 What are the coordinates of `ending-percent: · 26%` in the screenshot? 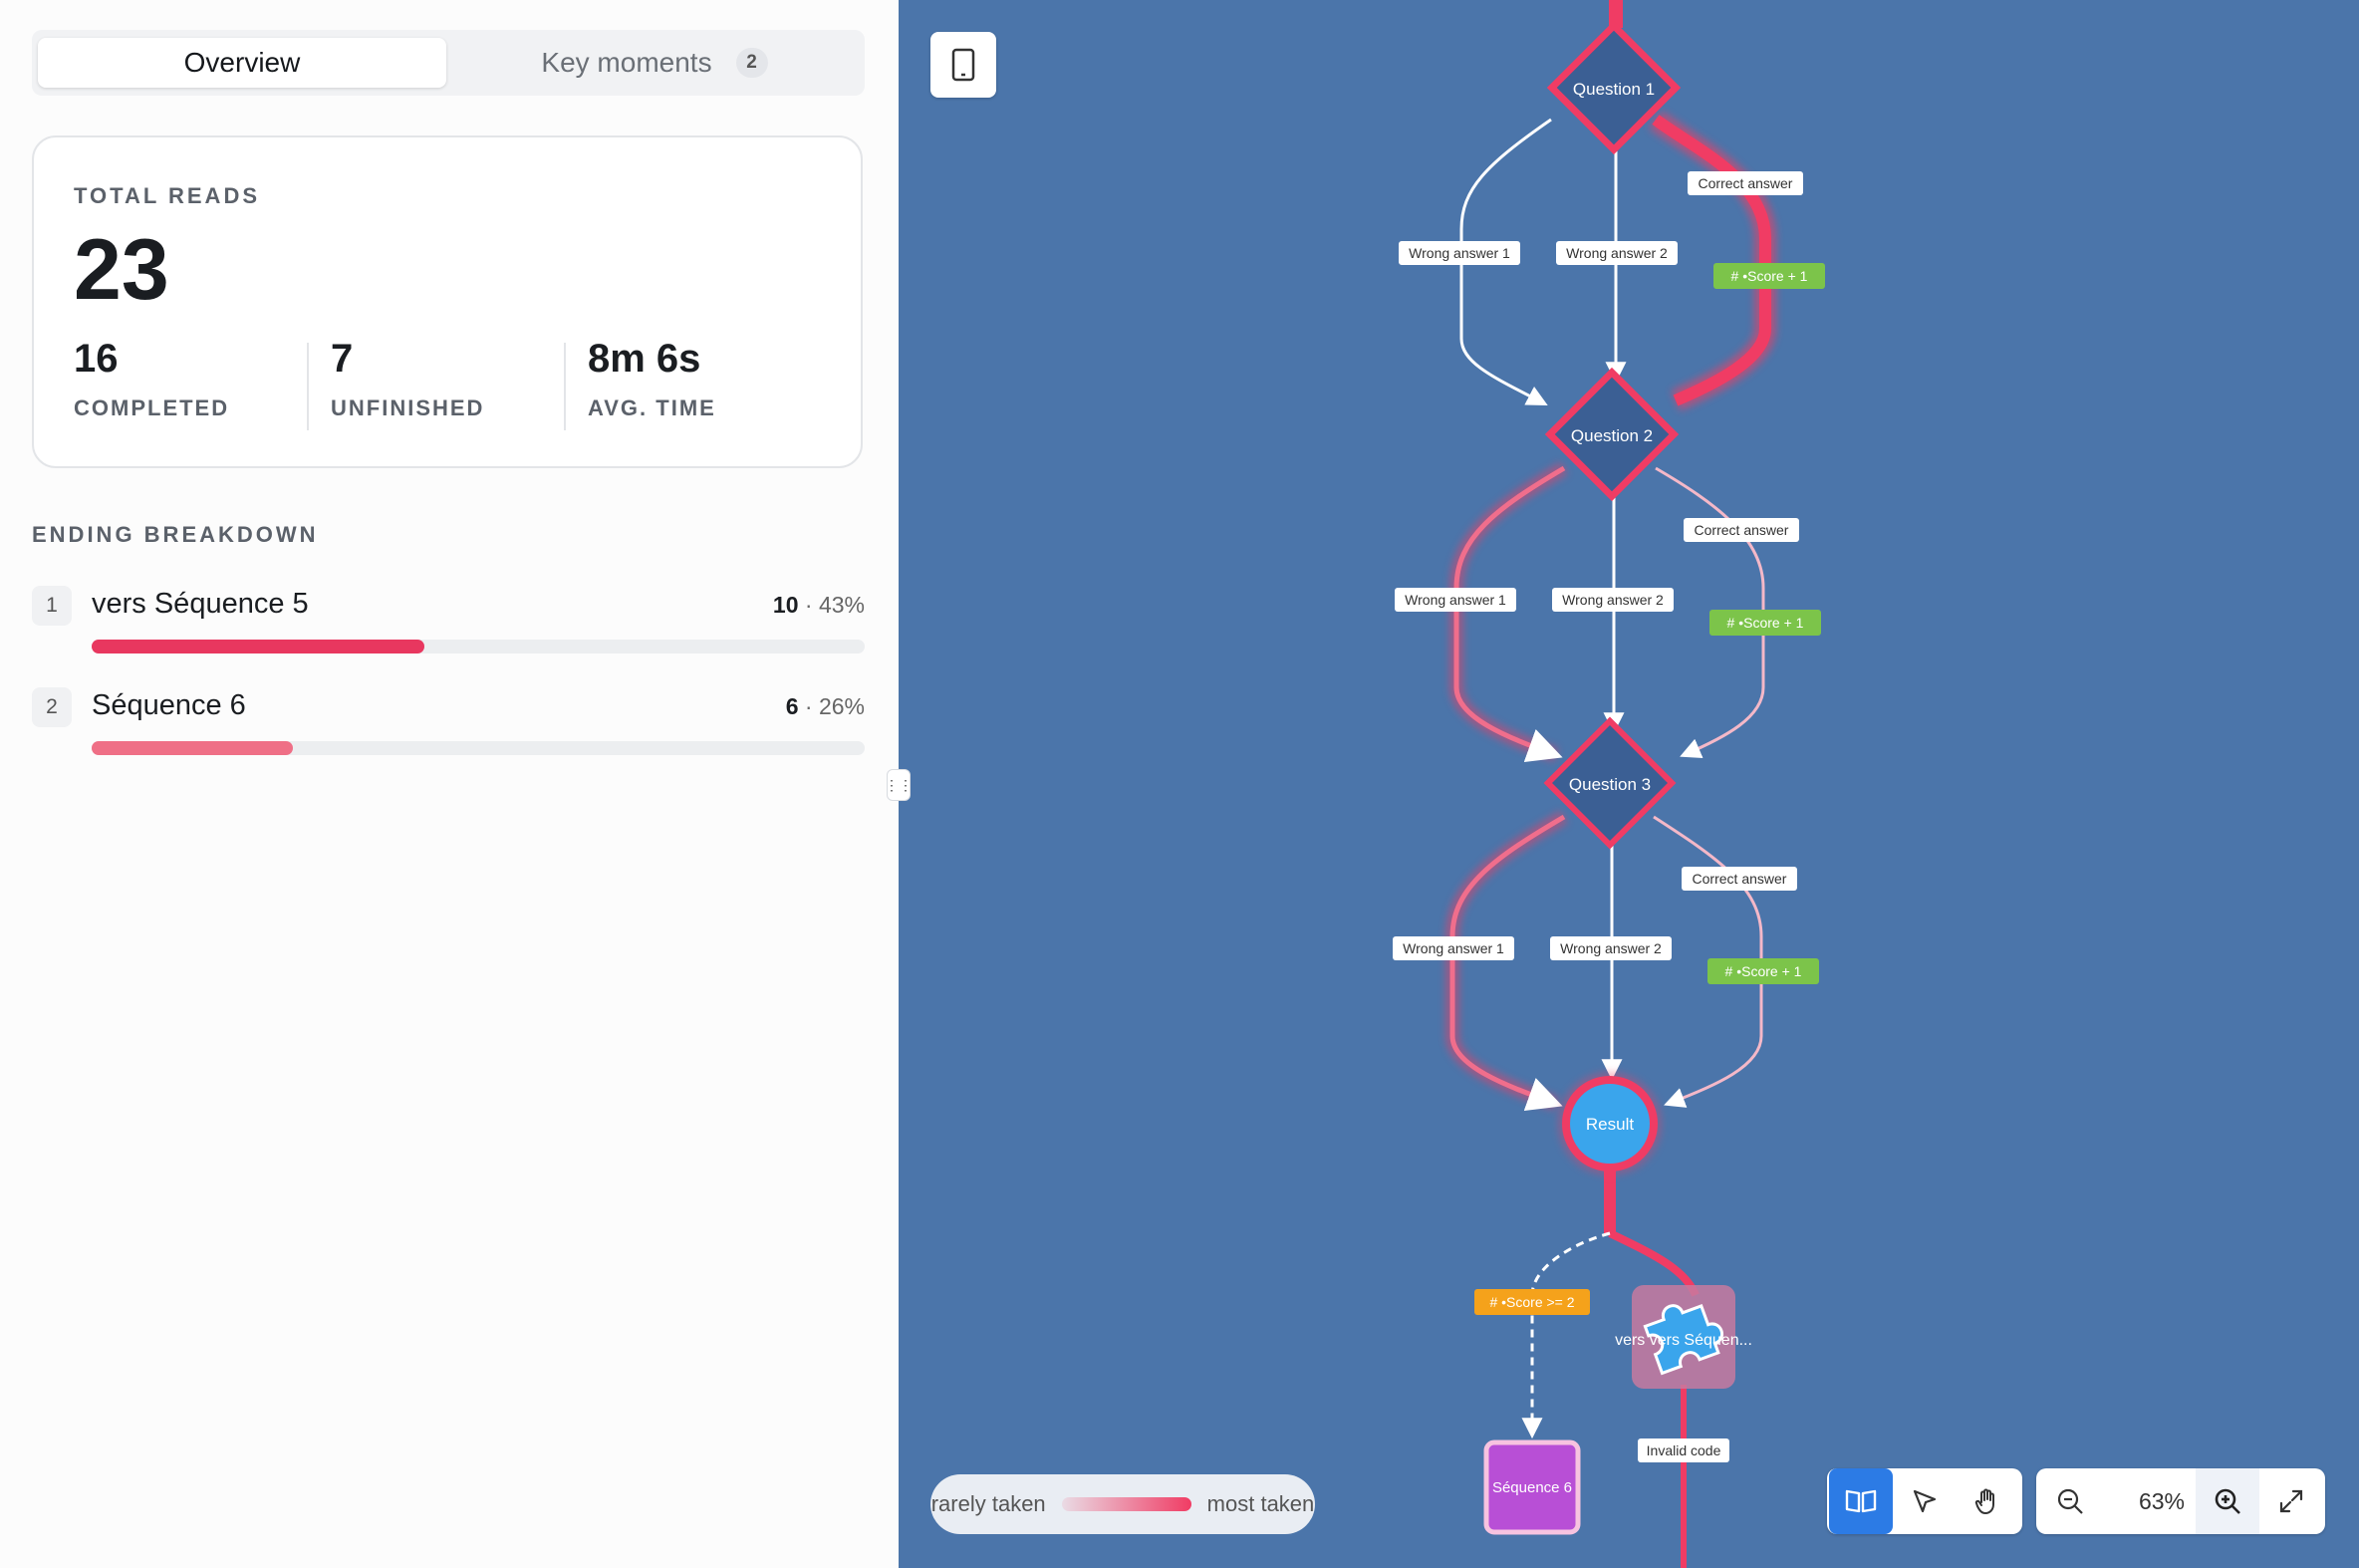 It's located at (835, 706).